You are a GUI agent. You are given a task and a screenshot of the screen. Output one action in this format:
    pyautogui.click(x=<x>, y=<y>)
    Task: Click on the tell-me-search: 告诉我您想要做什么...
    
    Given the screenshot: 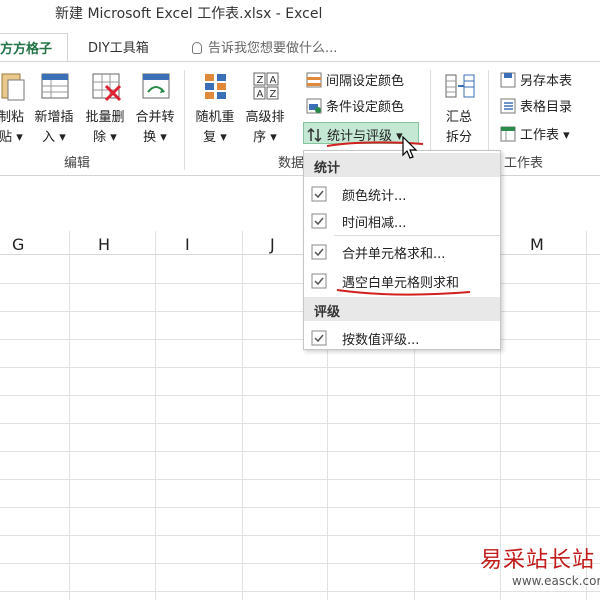 What is the action you would take?
    pyautogui.click(x=264, y=46)
    